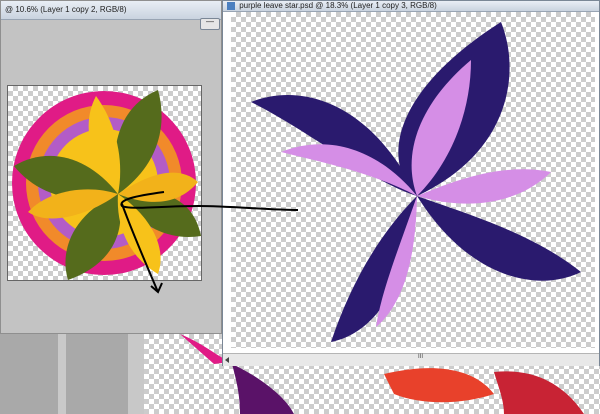 Image resolution: width=600 pixels, height=414 pixels. I want to click on scroll-thumb-icon: III, so click(420, 357).